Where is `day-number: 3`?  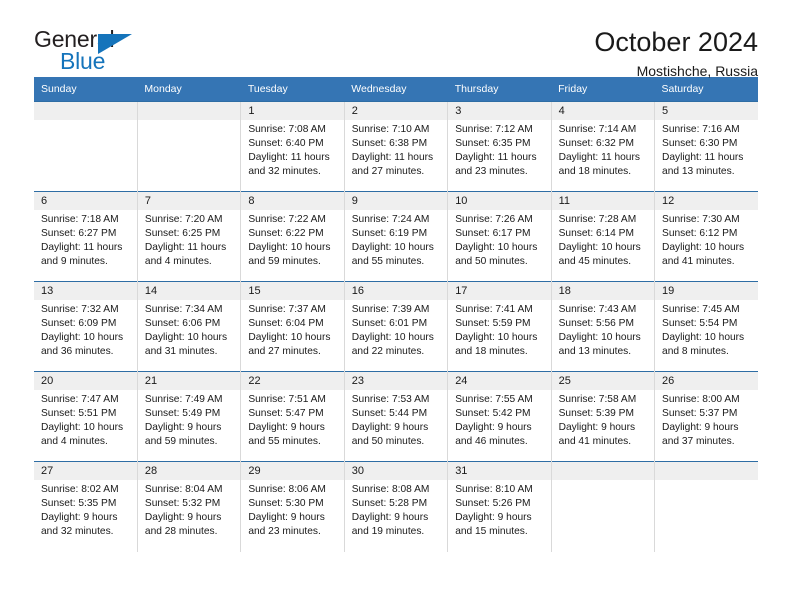
day-number: 3 is located at coordinates (499, 111).